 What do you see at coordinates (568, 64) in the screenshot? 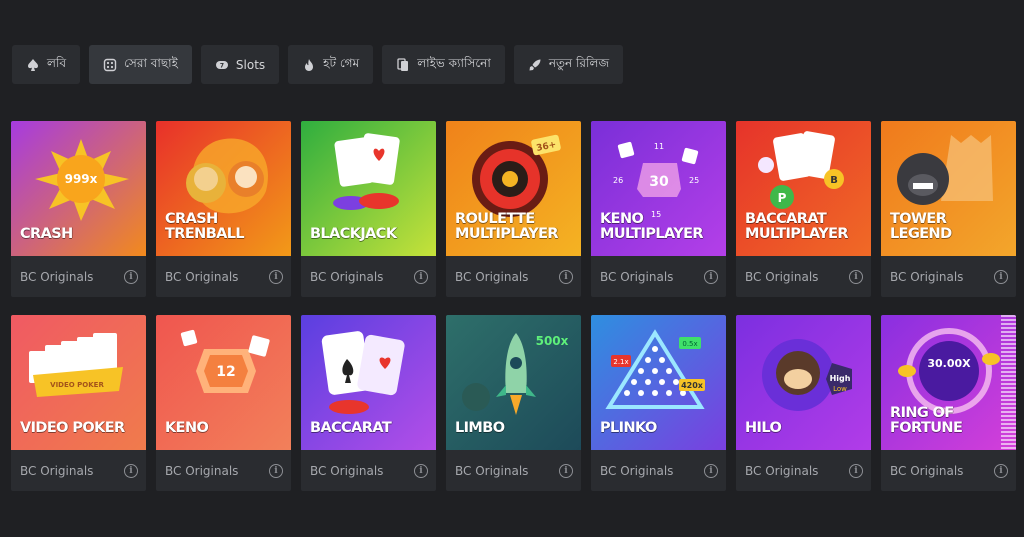
I see `tab-6: নতুন রিলিজ` at bounding box center [568, 64].